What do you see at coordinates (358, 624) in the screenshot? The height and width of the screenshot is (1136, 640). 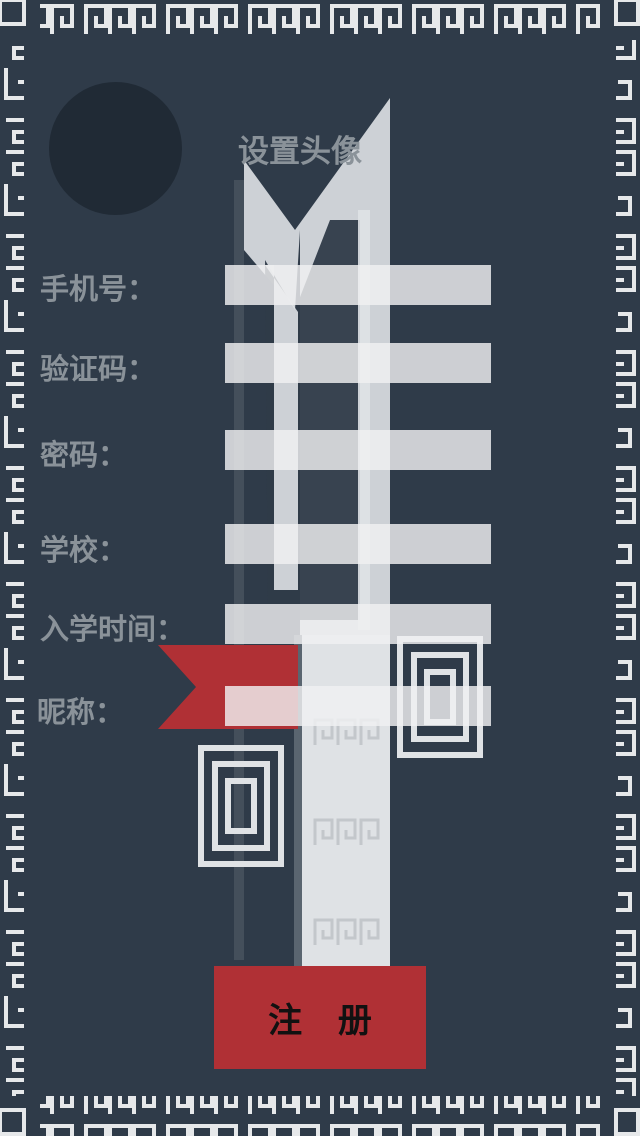 I see `enroll-time-input` at bounding box center [358, 624].